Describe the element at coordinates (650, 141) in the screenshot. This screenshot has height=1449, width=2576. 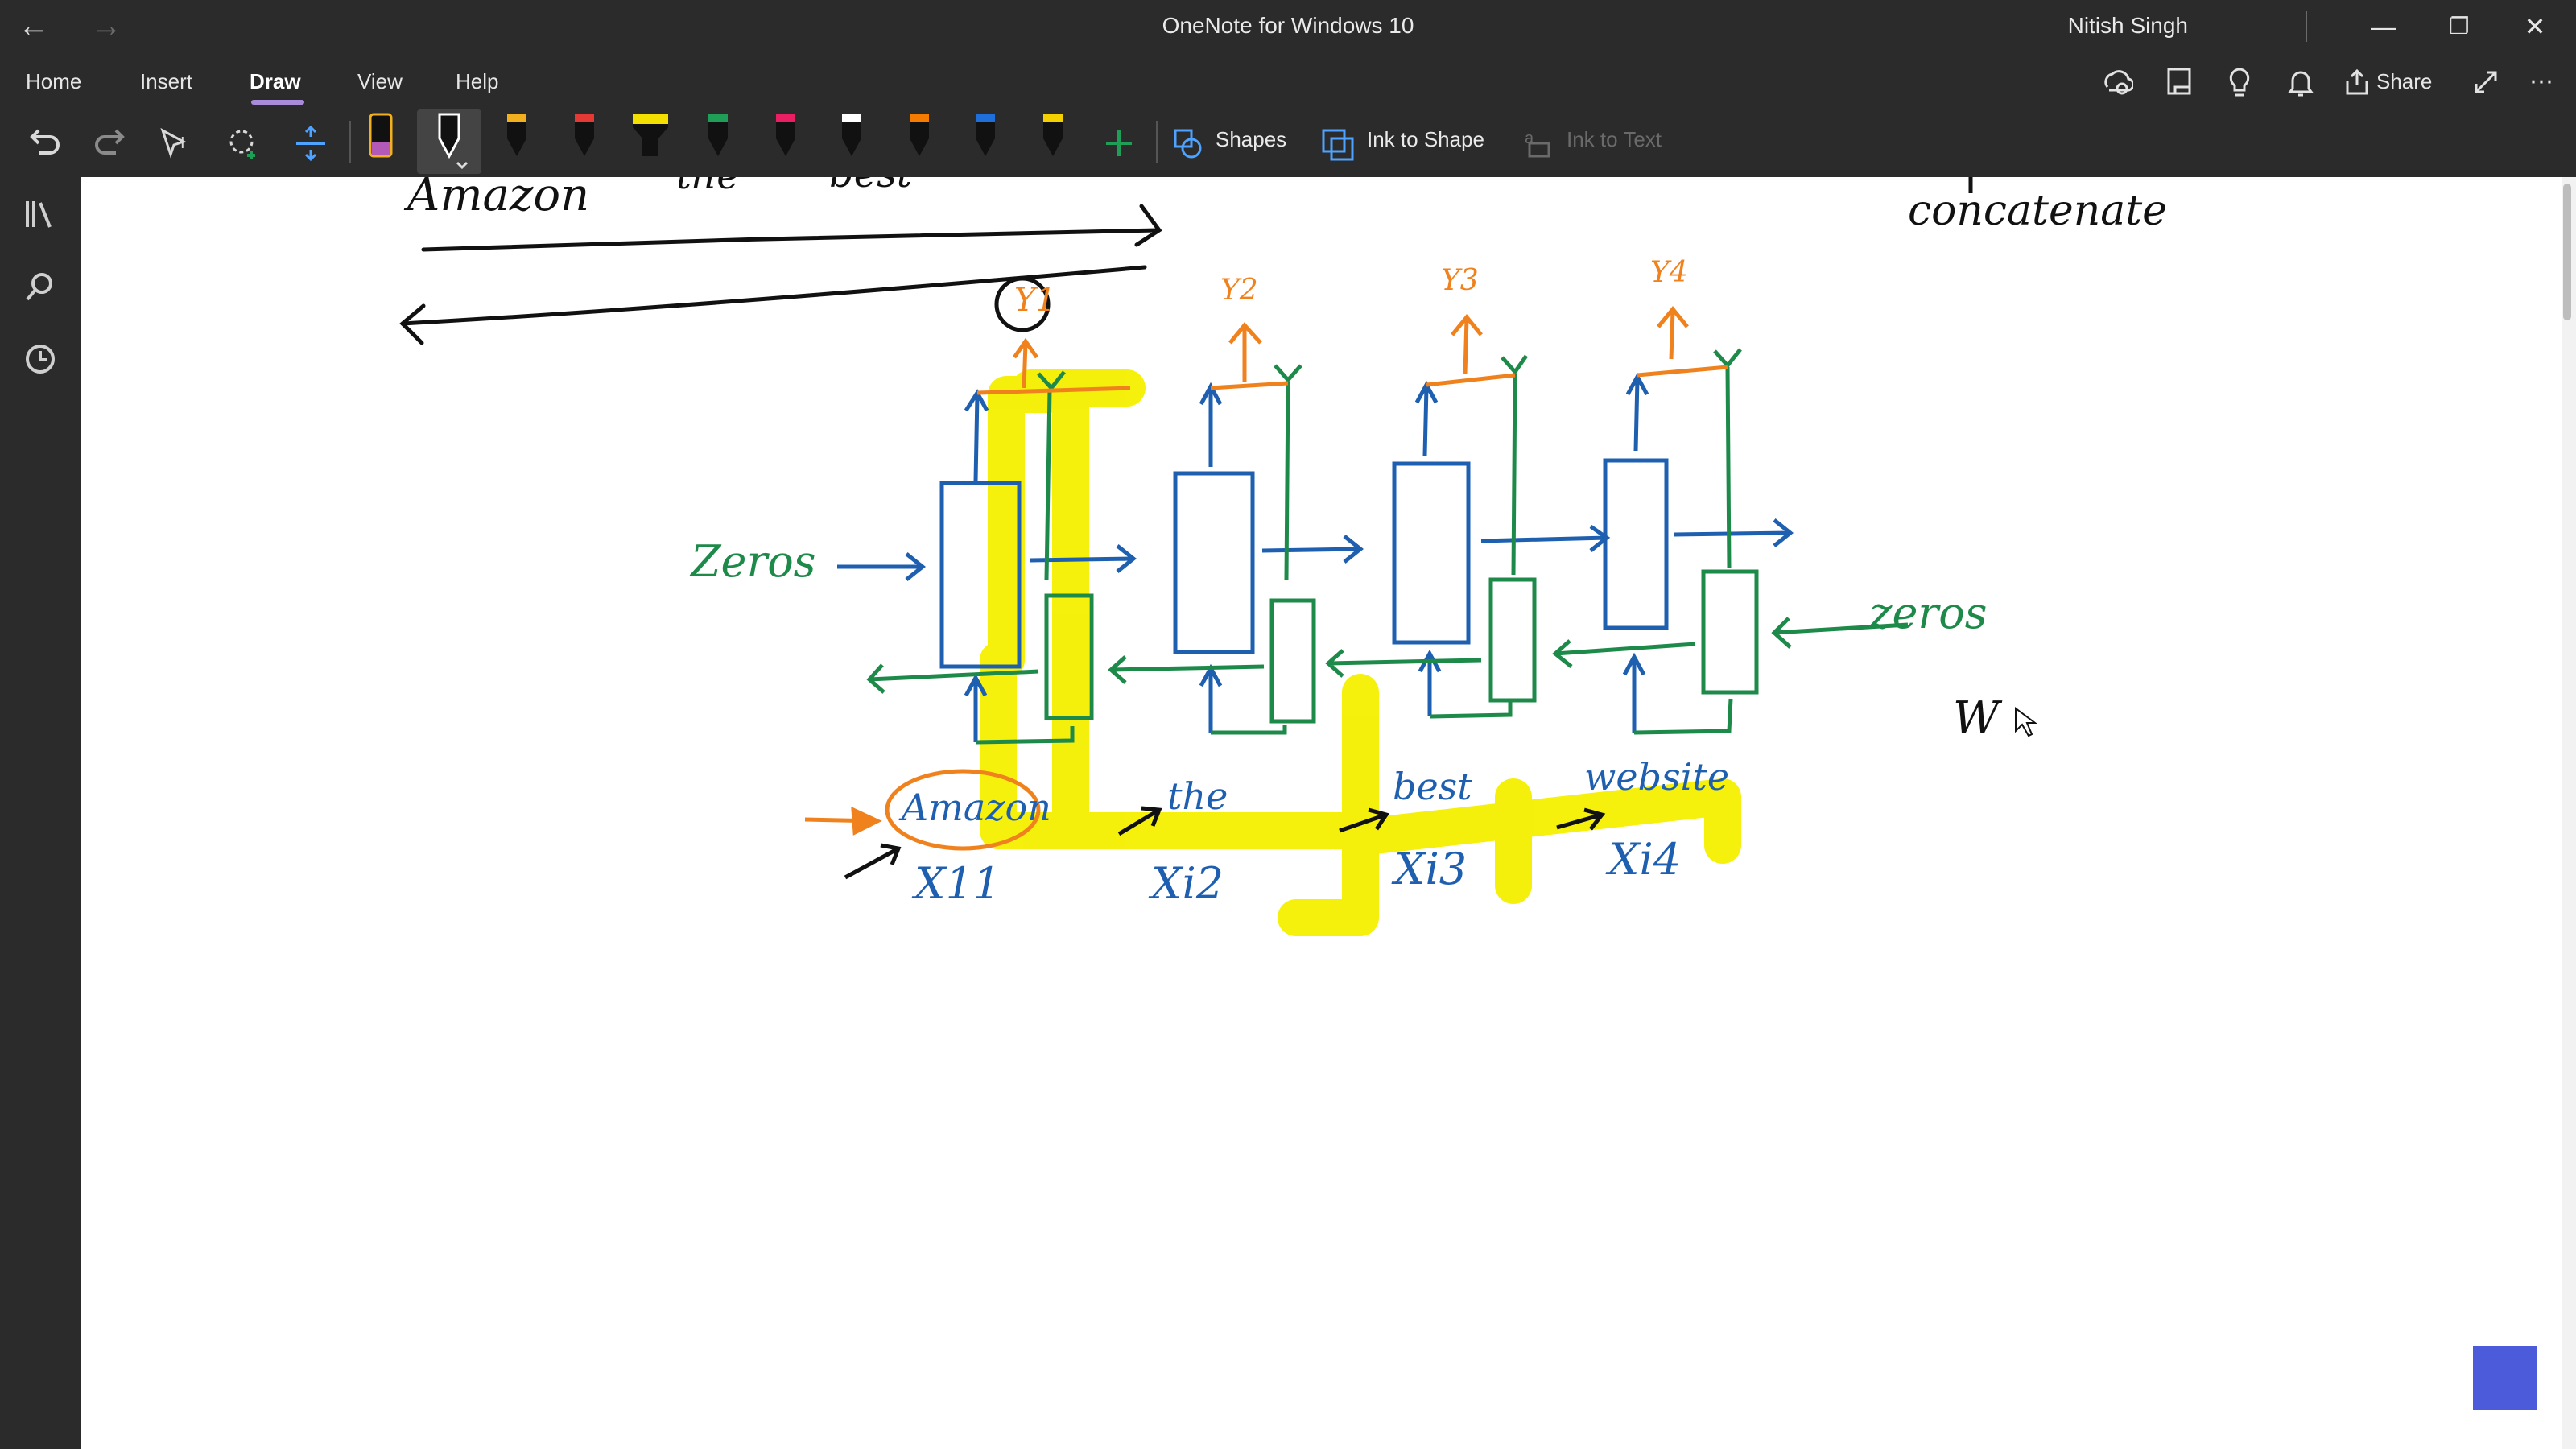
I see `highlighter-yellow` at that location.